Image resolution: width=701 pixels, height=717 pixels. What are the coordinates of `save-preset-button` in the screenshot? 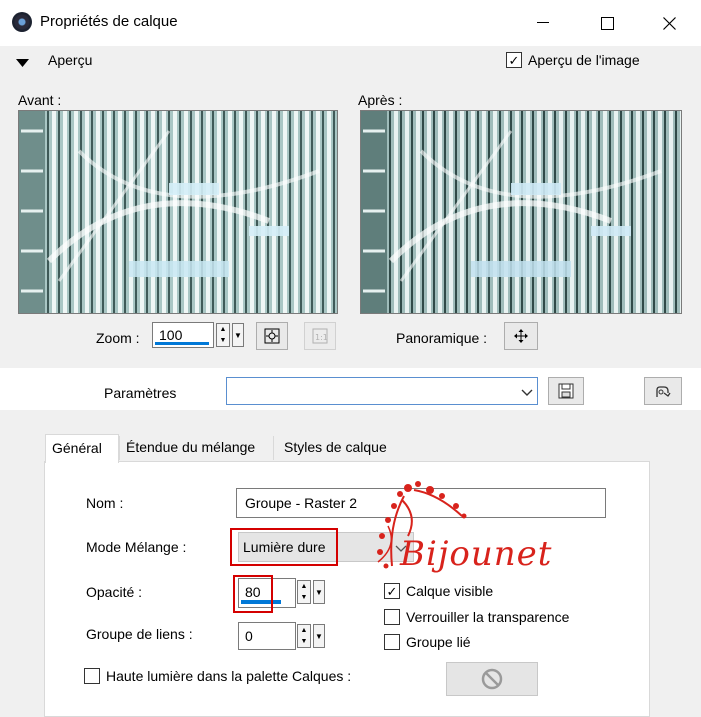 It's located at (566, 391).